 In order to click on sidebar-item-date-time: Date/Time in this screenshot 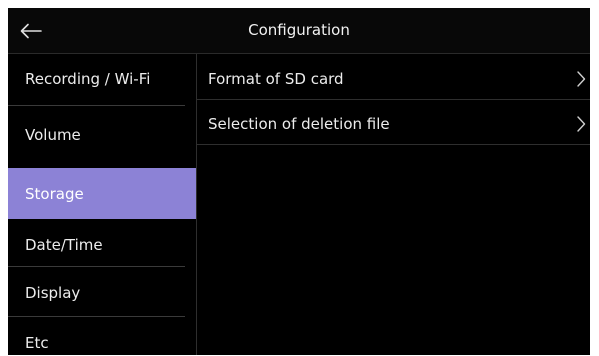, I will do `click(102, 245)`.